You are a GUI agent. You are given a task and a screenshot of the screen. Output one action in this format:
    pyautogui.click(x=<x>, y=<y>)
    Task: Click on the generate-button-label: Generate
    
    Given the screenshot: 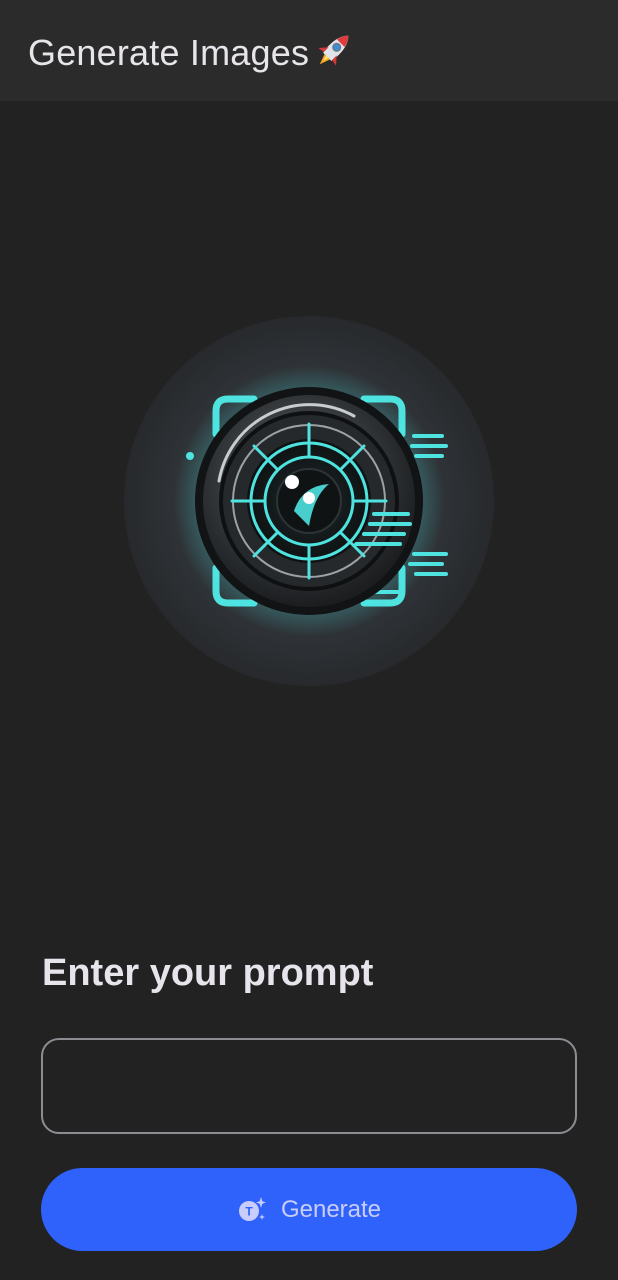 What is the action you would take?
    pyautogui.click(x=331, y=1209)
    